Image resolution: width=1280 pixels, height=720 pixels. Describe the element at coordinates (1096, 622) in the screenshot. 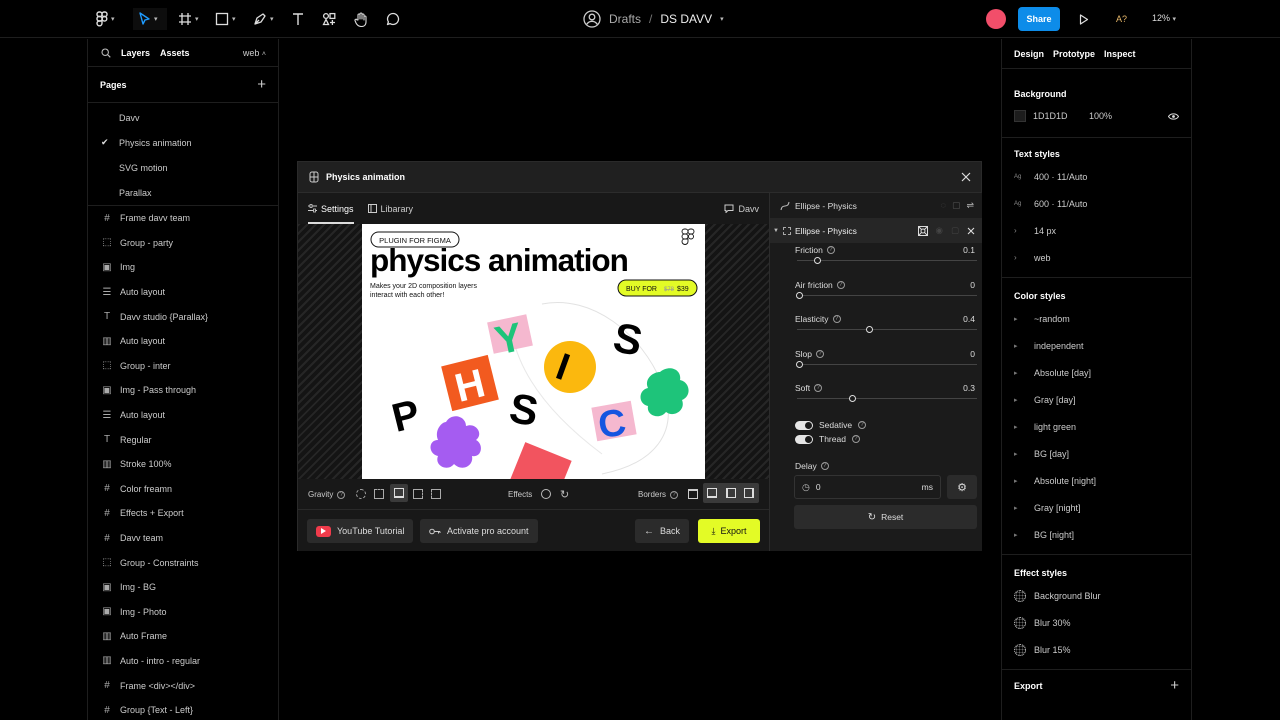

I see `effect-style-item: Blur 30%` at that location.